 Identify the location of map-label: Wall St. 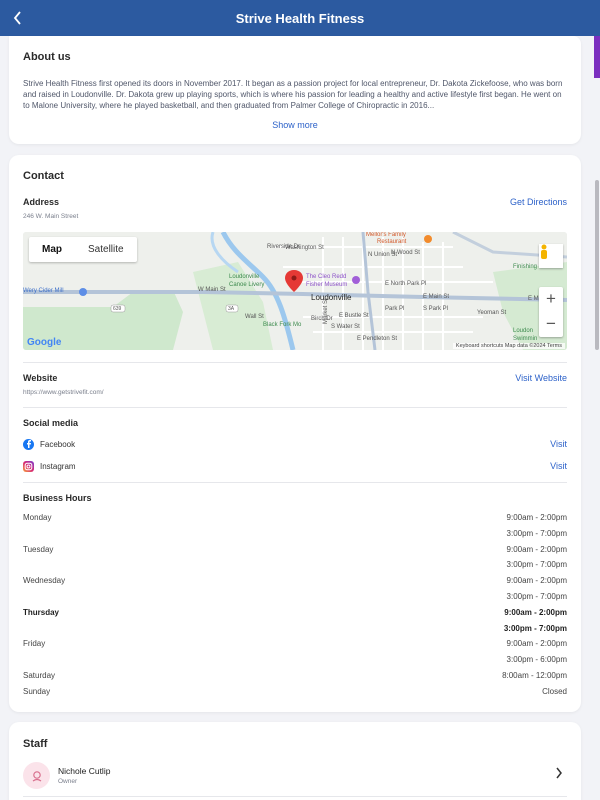
(254, 317).